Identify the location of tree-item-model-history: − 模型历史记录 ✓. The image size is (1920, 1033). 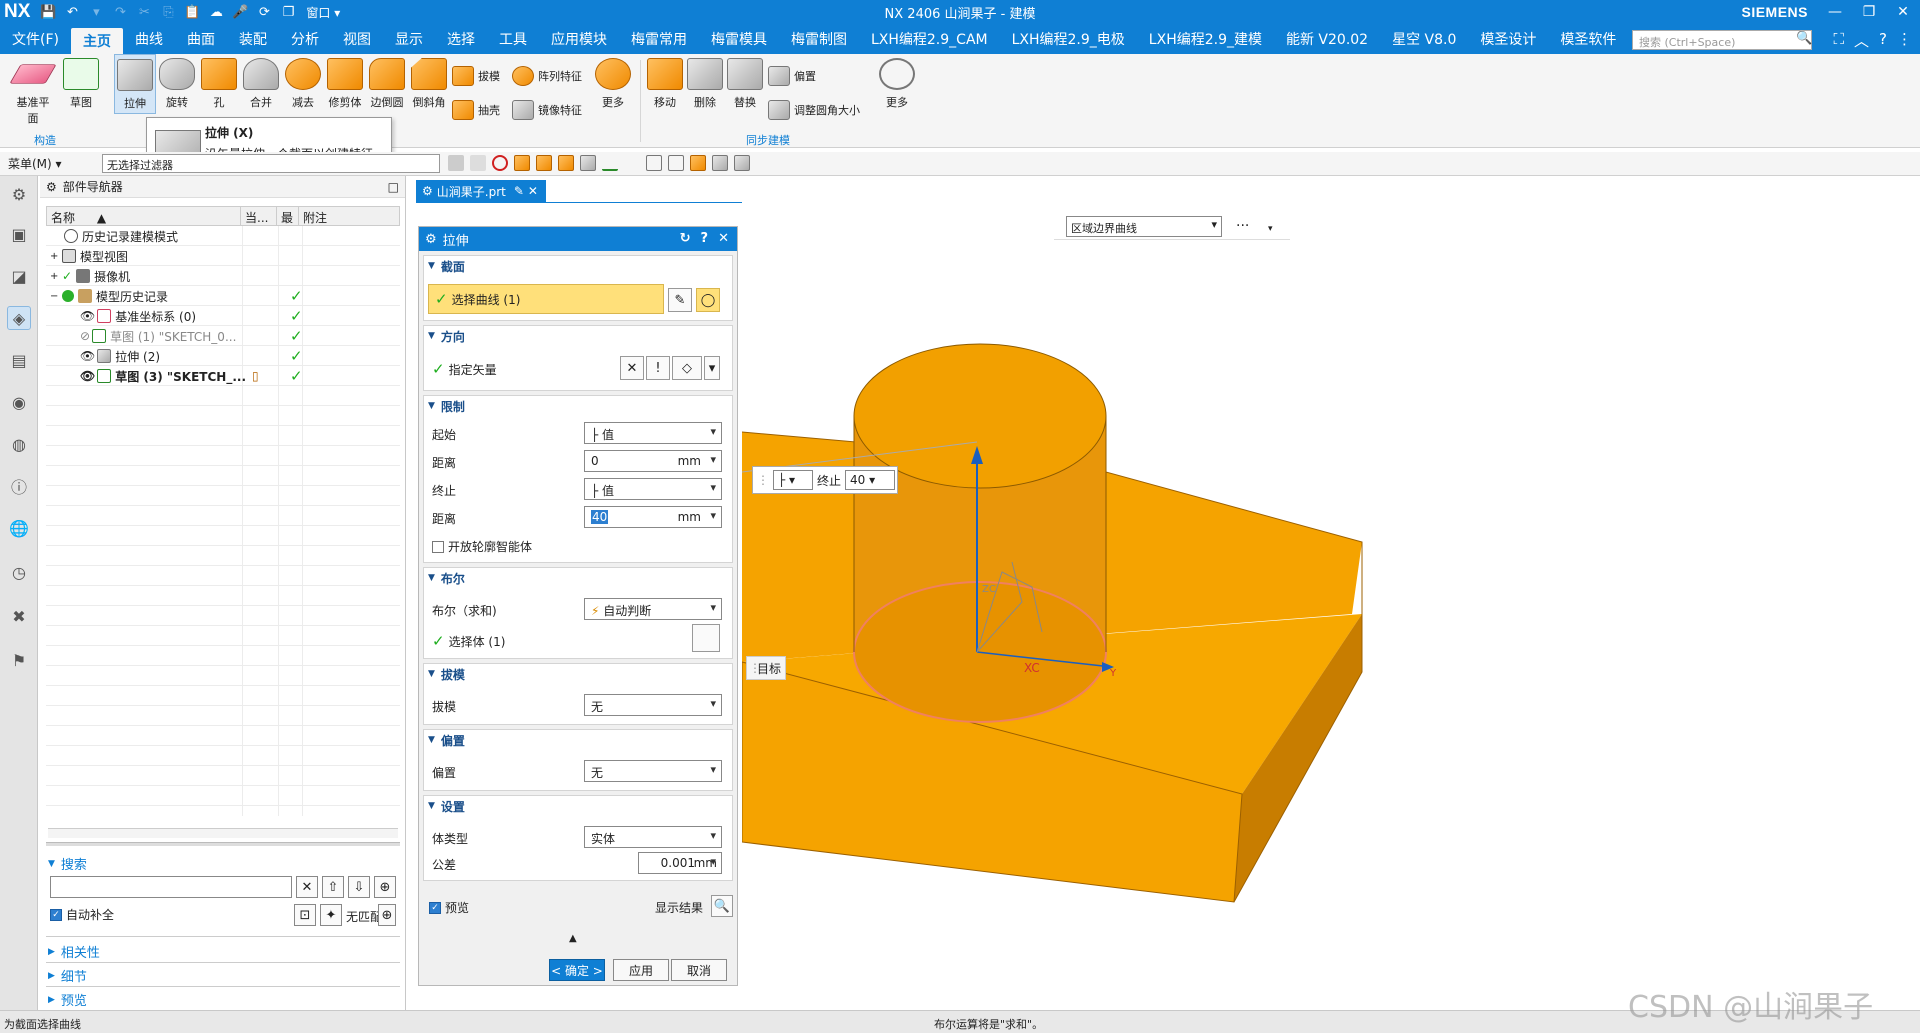
(223, 296).